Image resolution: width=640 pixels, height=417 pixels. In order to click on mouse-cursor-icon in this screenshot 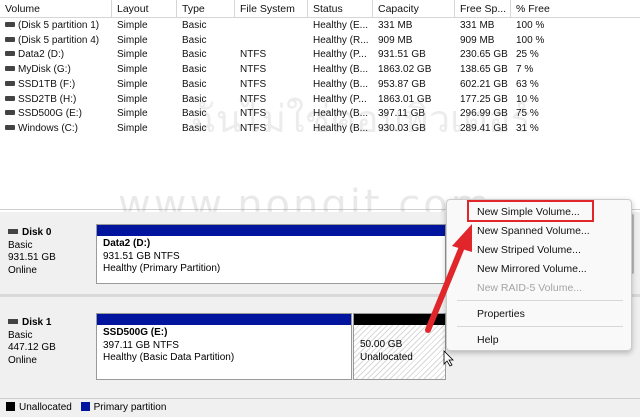, I will do `click(448, 358)`.